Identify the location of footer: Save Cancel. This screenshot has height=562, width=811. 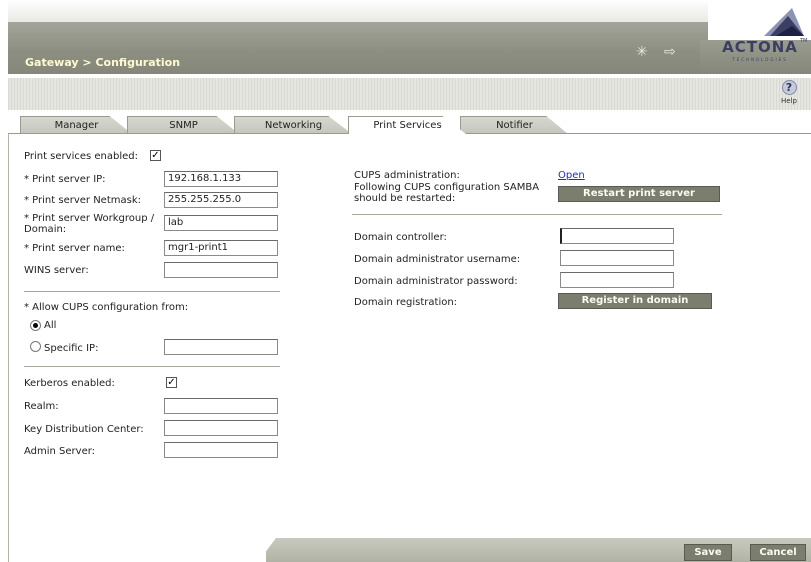
(409, 546).